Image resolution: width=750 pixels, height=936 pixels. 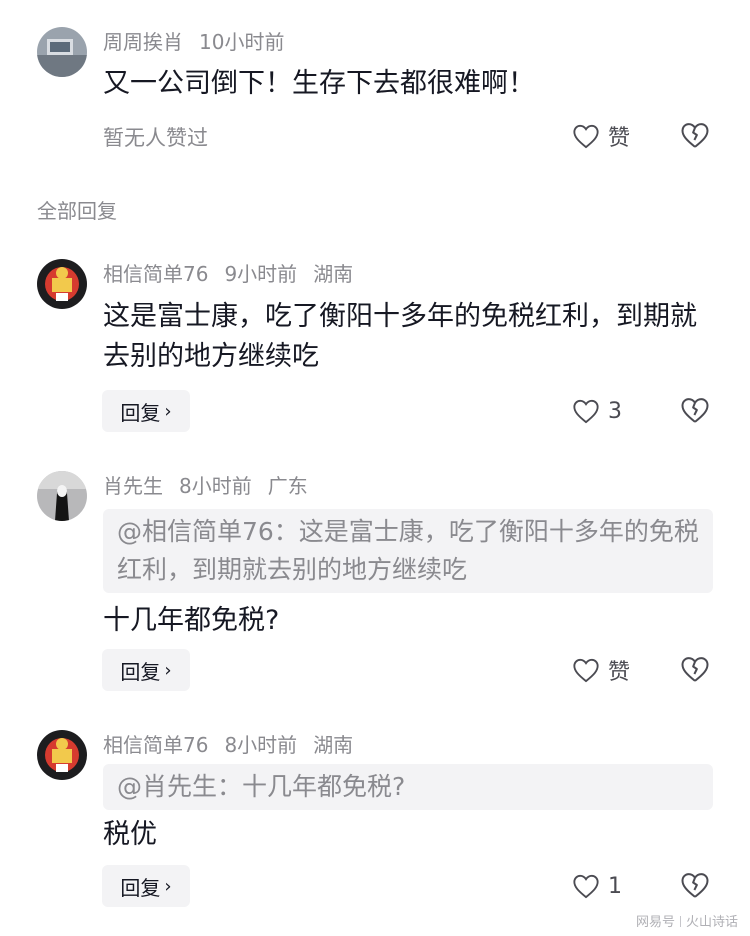 What do you see at coordinates (261, 274) in the screenshot?
I see `timestamp: 9小时前` at bounding box center [261, 274].